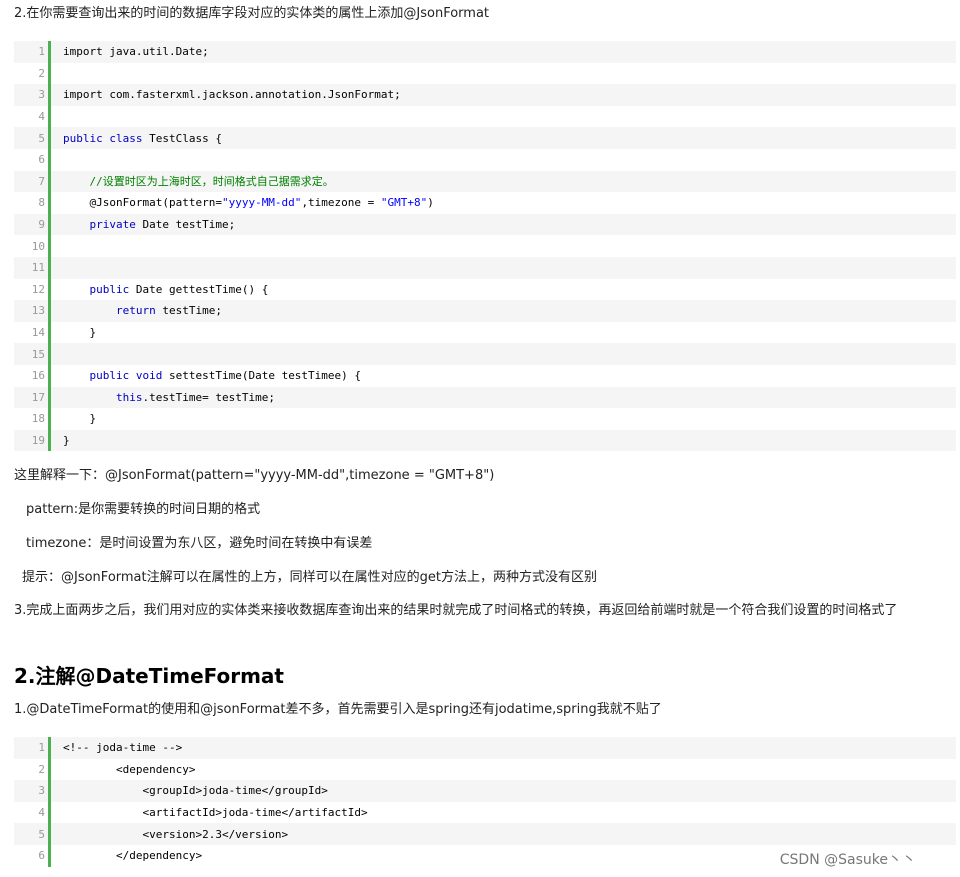 The width and height of the screenshot is (960, 877). I want to click on code-text: this.testTime= testTime;, so click(163, 397).